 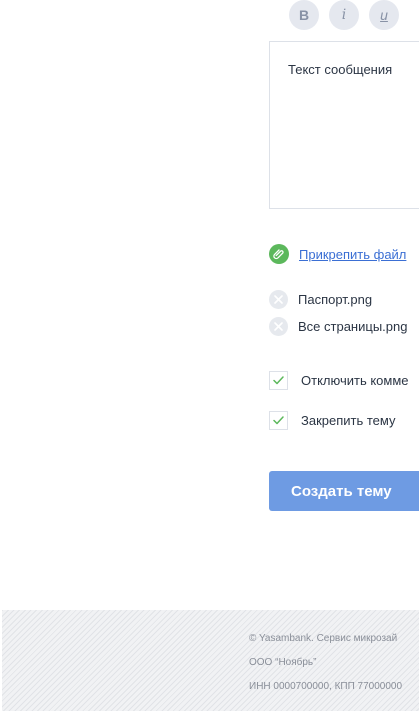 I want to click on attach-file-label: Прикрепить файл, so click(x=353, y=254).